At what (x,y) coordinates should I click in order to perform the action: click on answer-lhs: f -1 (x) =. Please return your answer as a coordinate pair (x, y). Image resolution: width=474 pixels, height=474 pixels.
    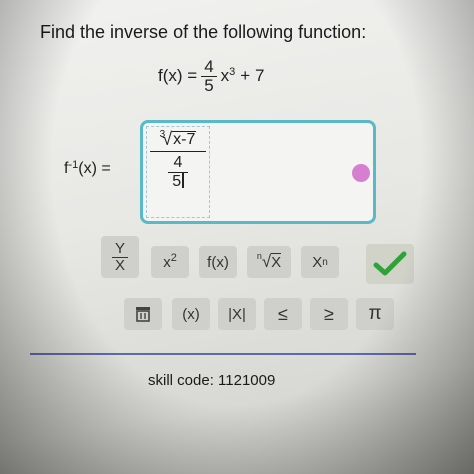
    Looking at the image, I should click on (87, 168).